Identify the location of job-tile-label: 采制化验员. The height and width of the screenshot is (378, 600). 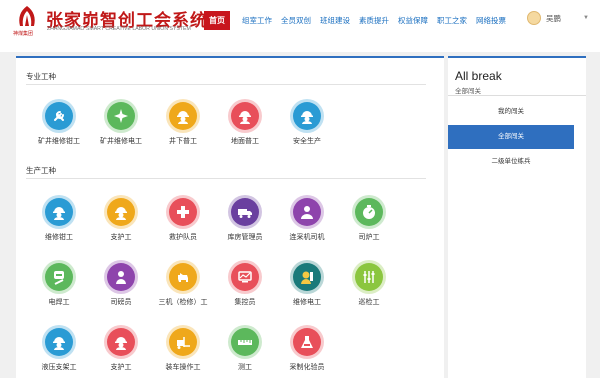
(307, 367).